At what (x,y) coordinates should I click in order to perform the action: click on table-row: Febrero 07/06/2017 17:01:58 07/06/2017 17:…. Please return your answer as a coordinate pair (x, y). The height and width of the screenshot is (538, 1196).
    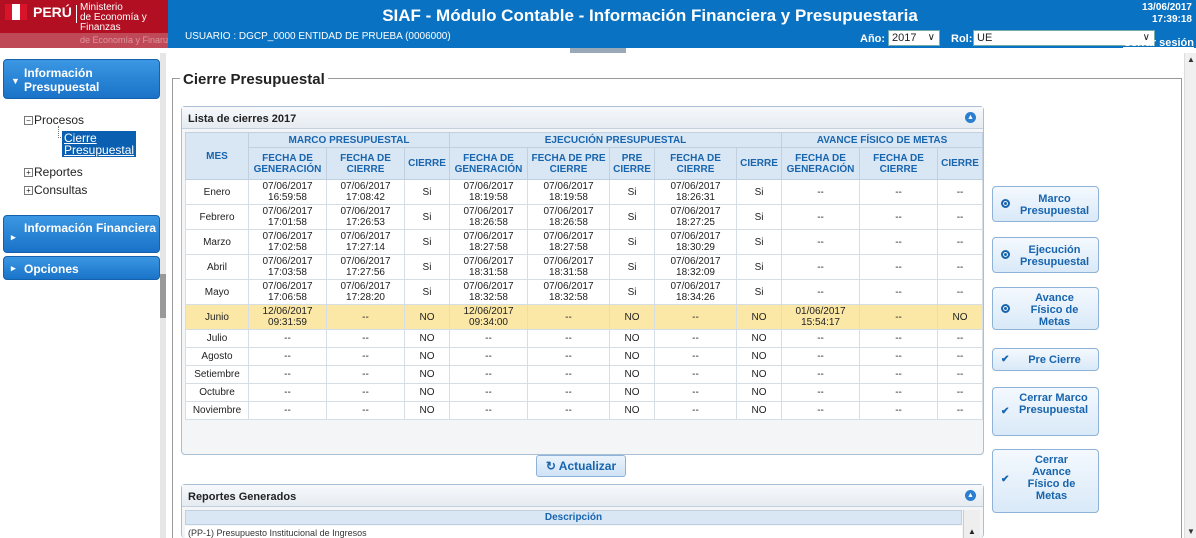
    Looking at the image, I should click on (584, 217).